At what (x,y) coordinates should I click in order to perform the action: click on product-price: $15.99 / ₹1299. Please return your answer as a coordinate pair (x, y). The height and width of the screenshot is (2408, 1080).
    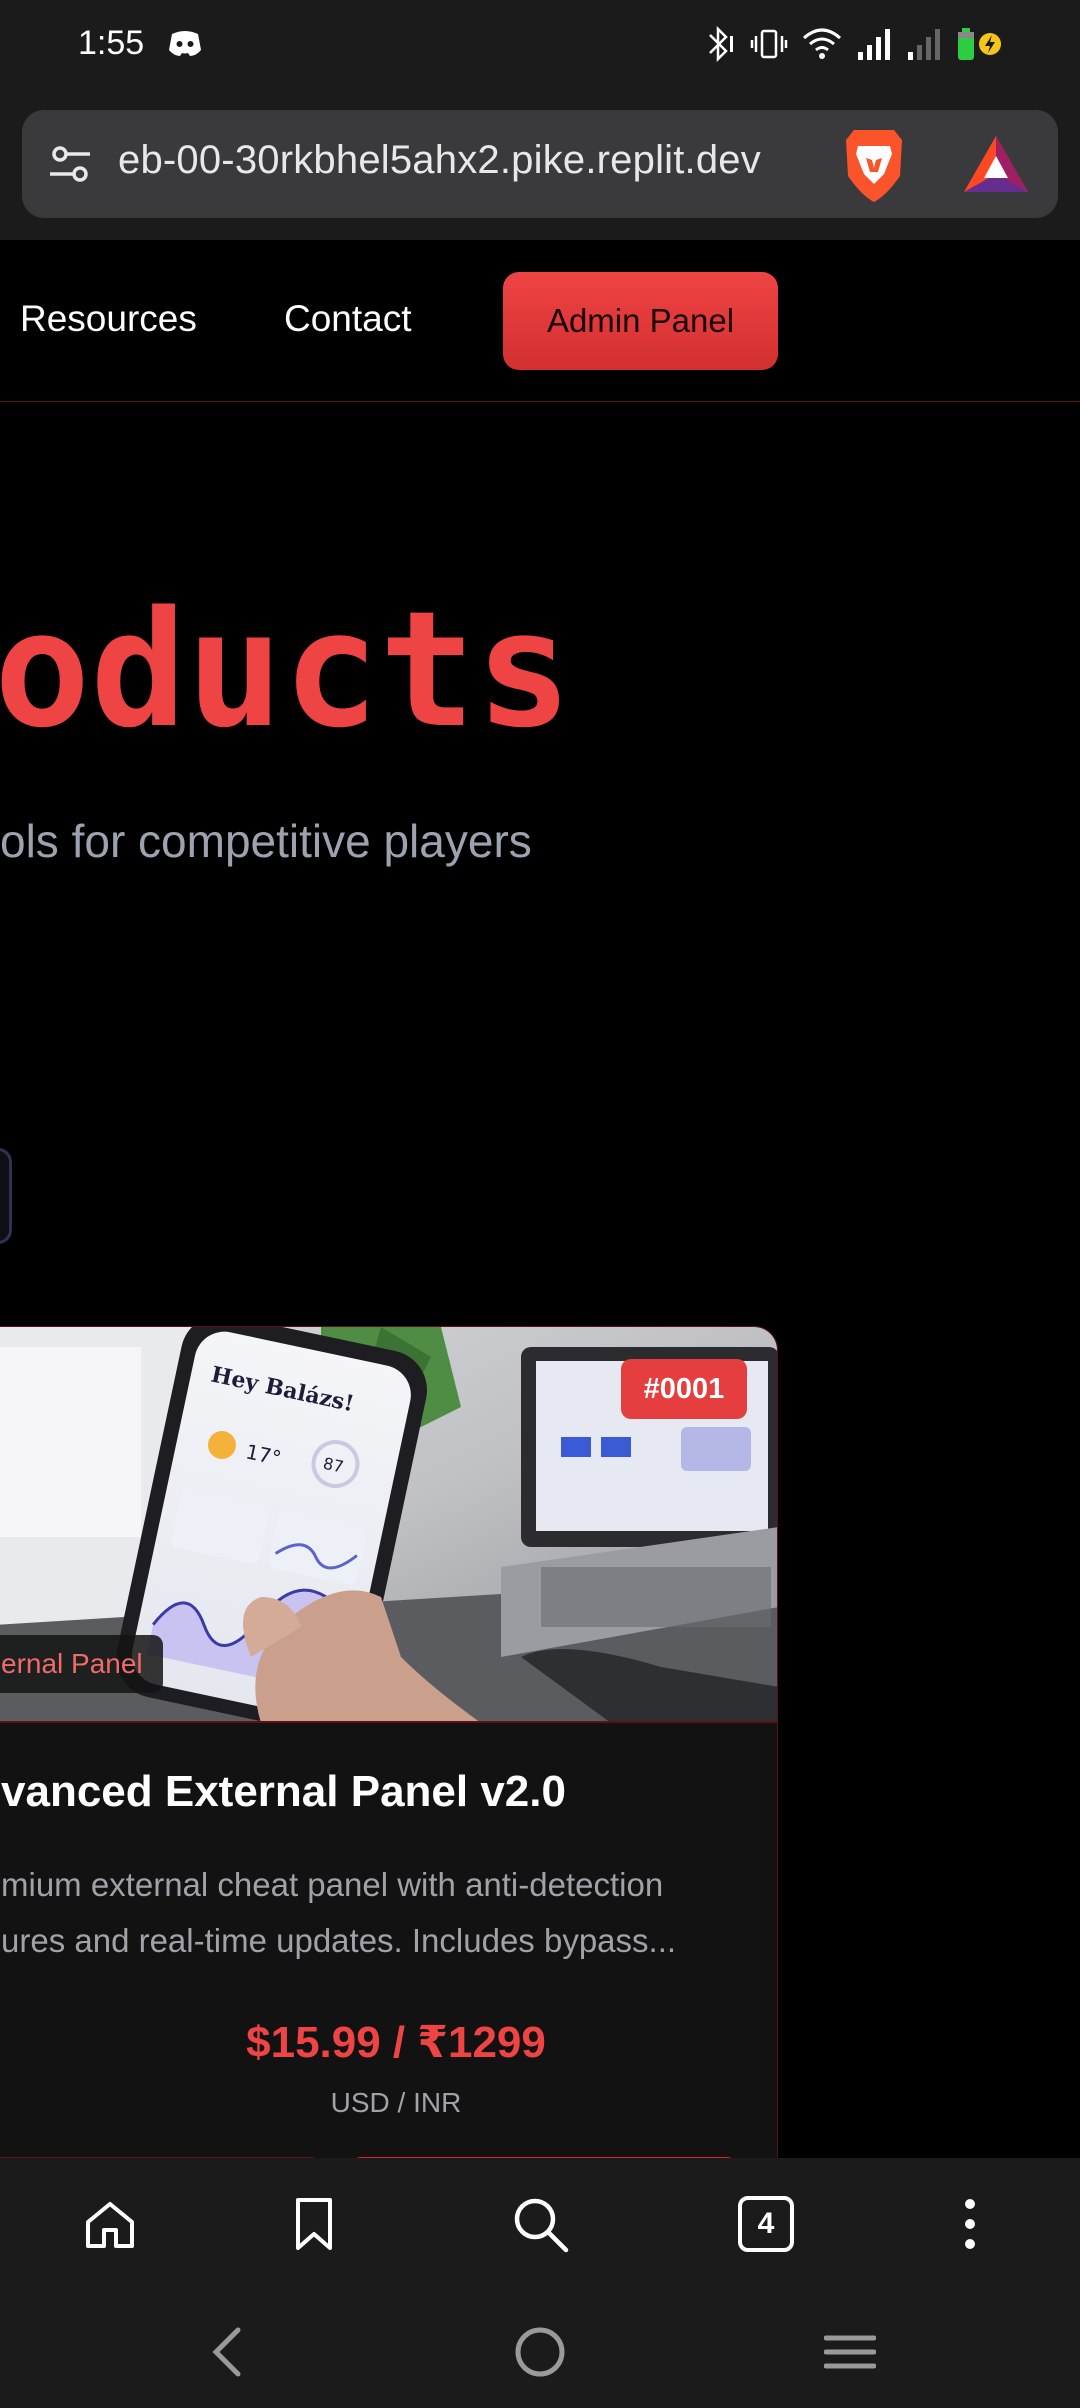
    Looking at the image, I should click on (355, 2042).